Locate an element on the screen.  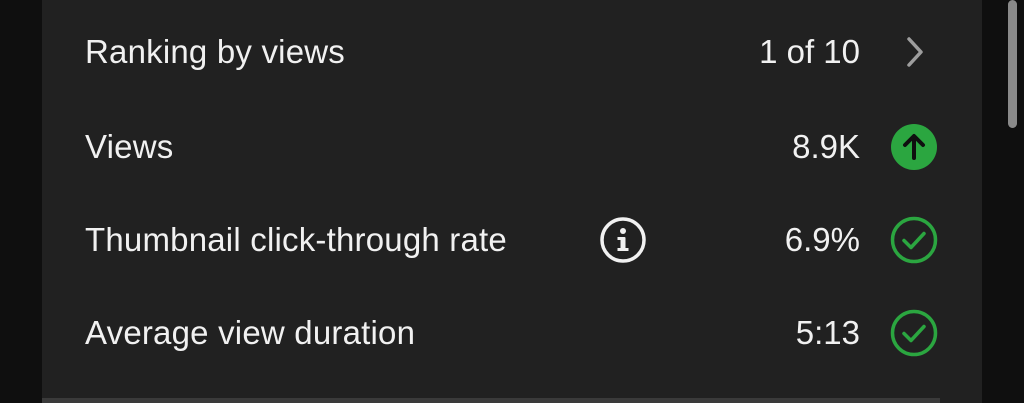
info-circle-icon is located at coordinates (623, 240).